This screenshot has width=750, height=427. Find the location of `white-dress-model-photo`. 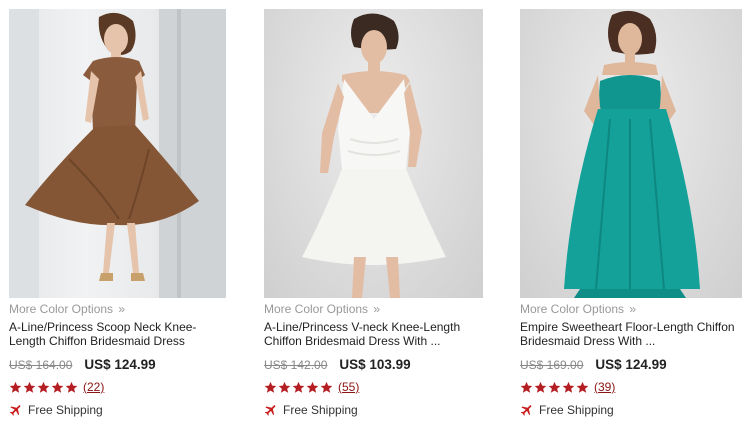

white-dress-model-photo is located at coordinates (374, 155).